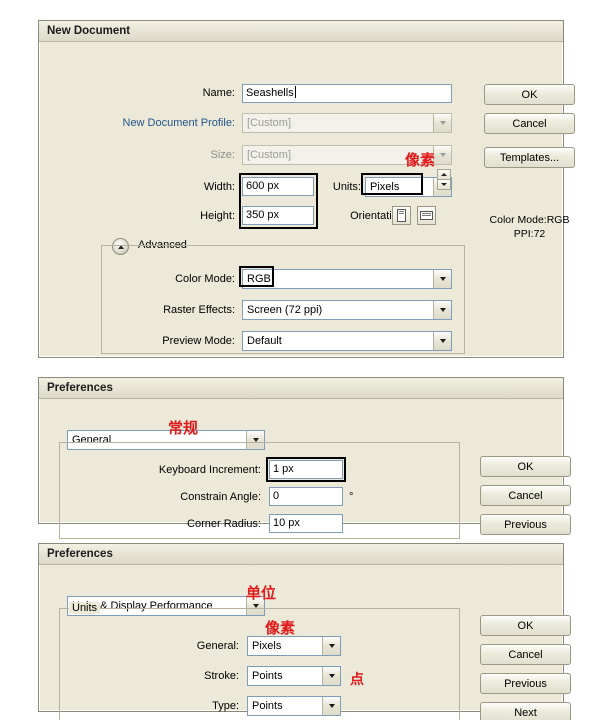 The width and height of the screenshot is (600, 720). I want to click on preferences-units-titlebar: Preferences, so click(301, 554).